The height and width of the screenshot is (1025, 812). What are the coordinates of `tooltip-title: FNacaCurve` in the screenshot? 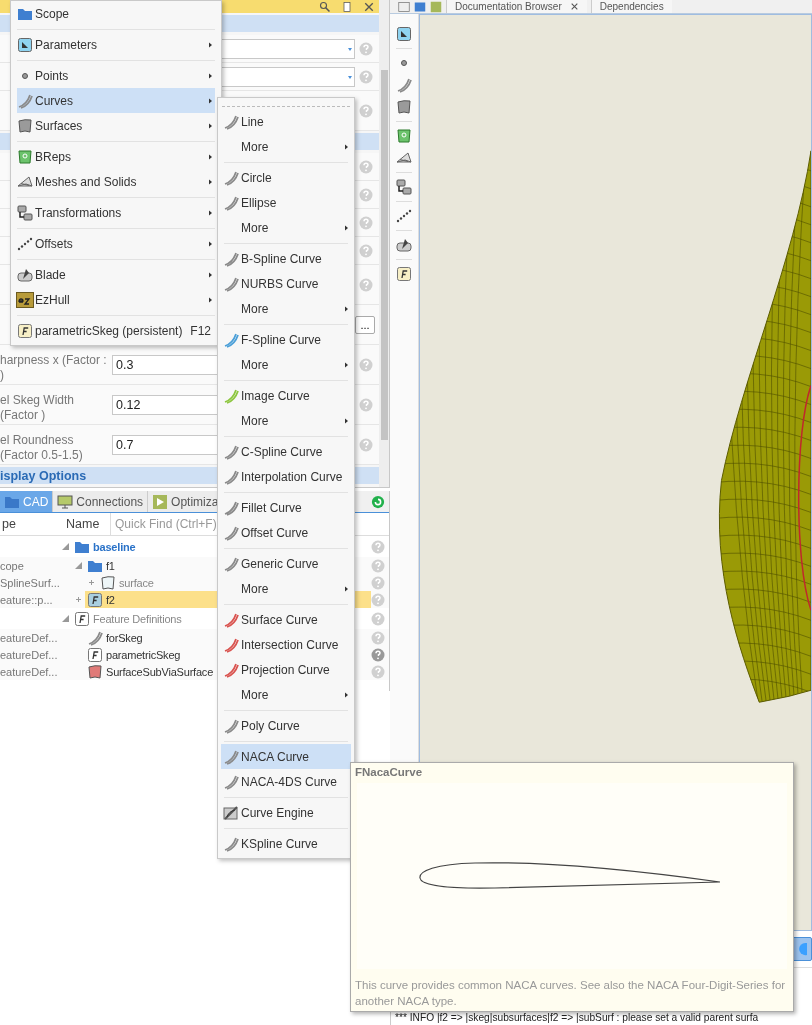 It's located at (389, 772).